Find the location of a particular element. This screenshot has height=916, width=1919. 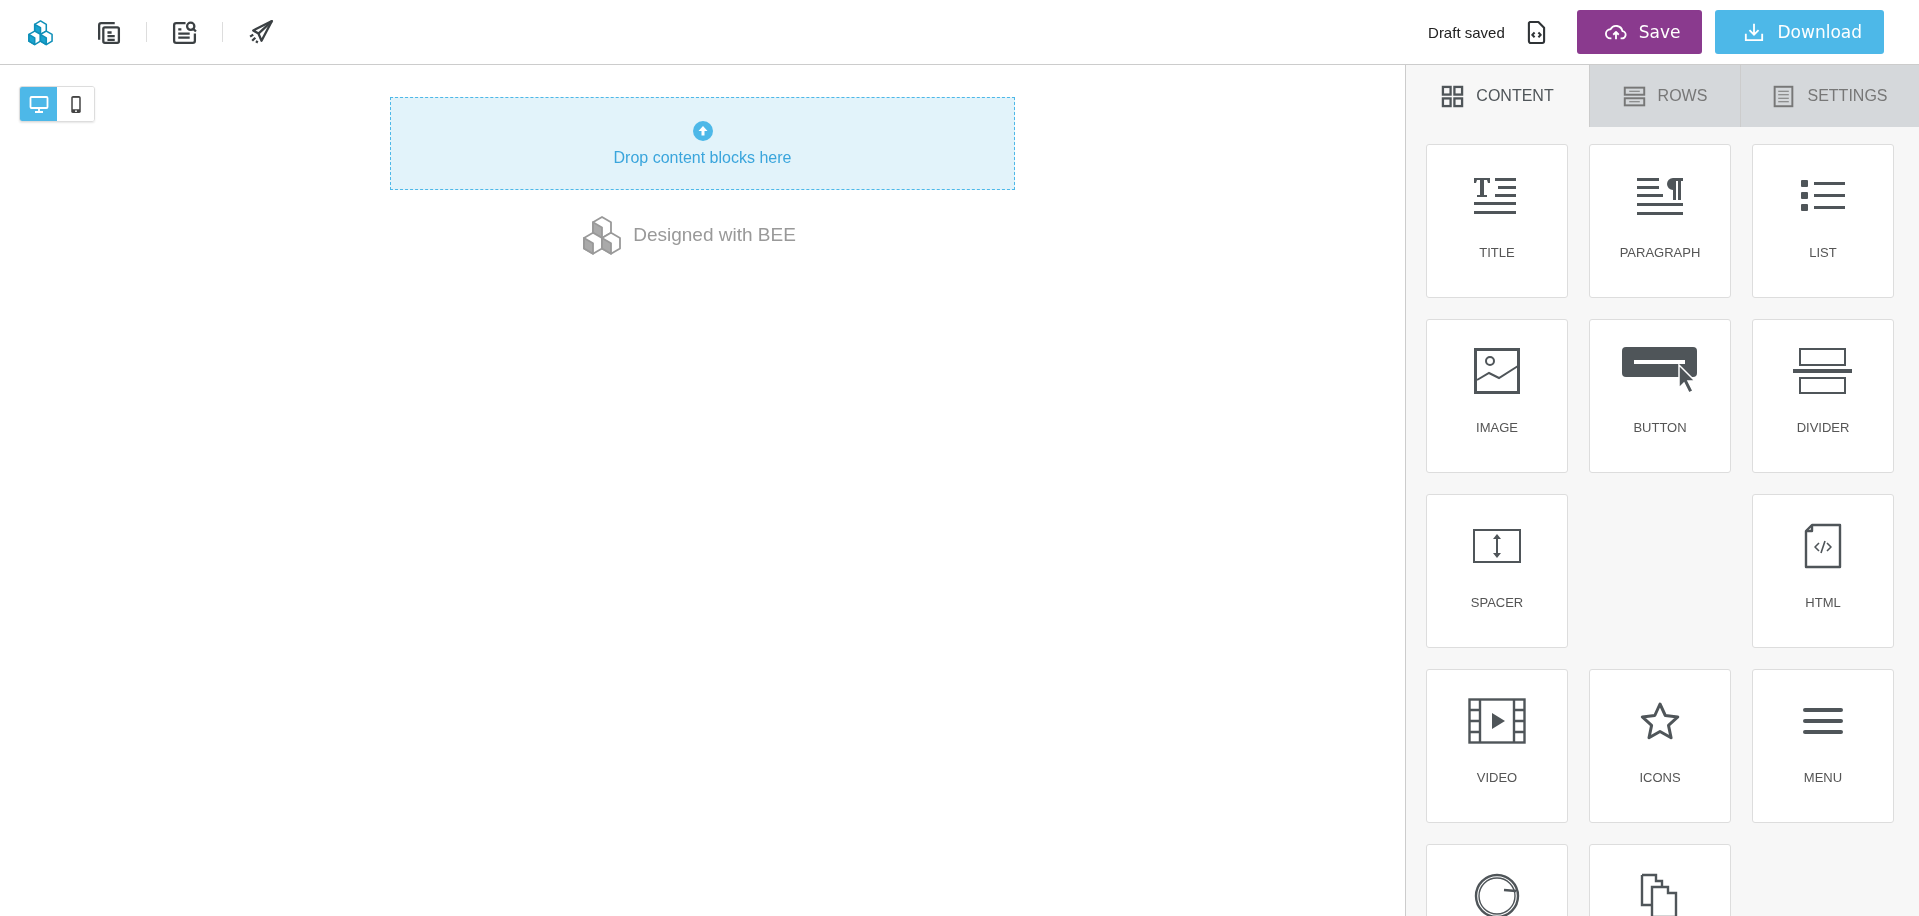

save-button: Save is located at coordinates (1639, 32).